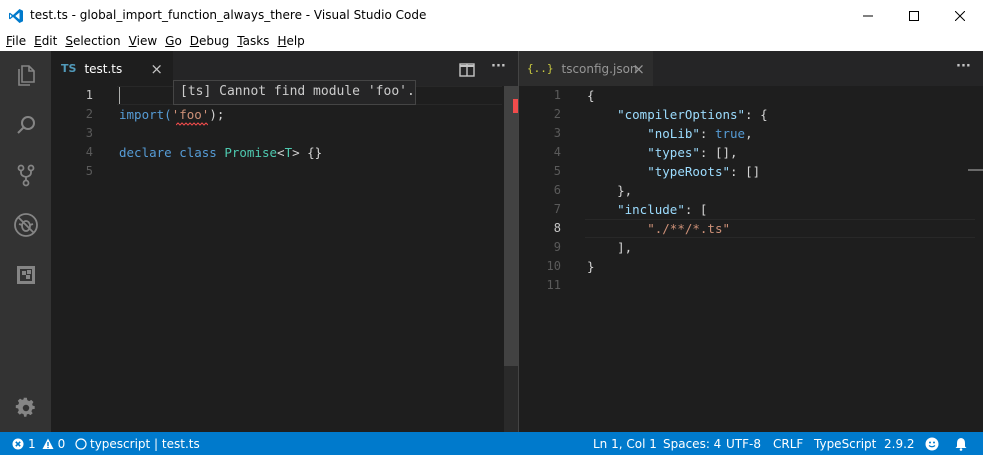  What do you see at coordinates (540, 68) in the screenshot?
I see `json-icon: {..}` at bounding box center [540, 68].